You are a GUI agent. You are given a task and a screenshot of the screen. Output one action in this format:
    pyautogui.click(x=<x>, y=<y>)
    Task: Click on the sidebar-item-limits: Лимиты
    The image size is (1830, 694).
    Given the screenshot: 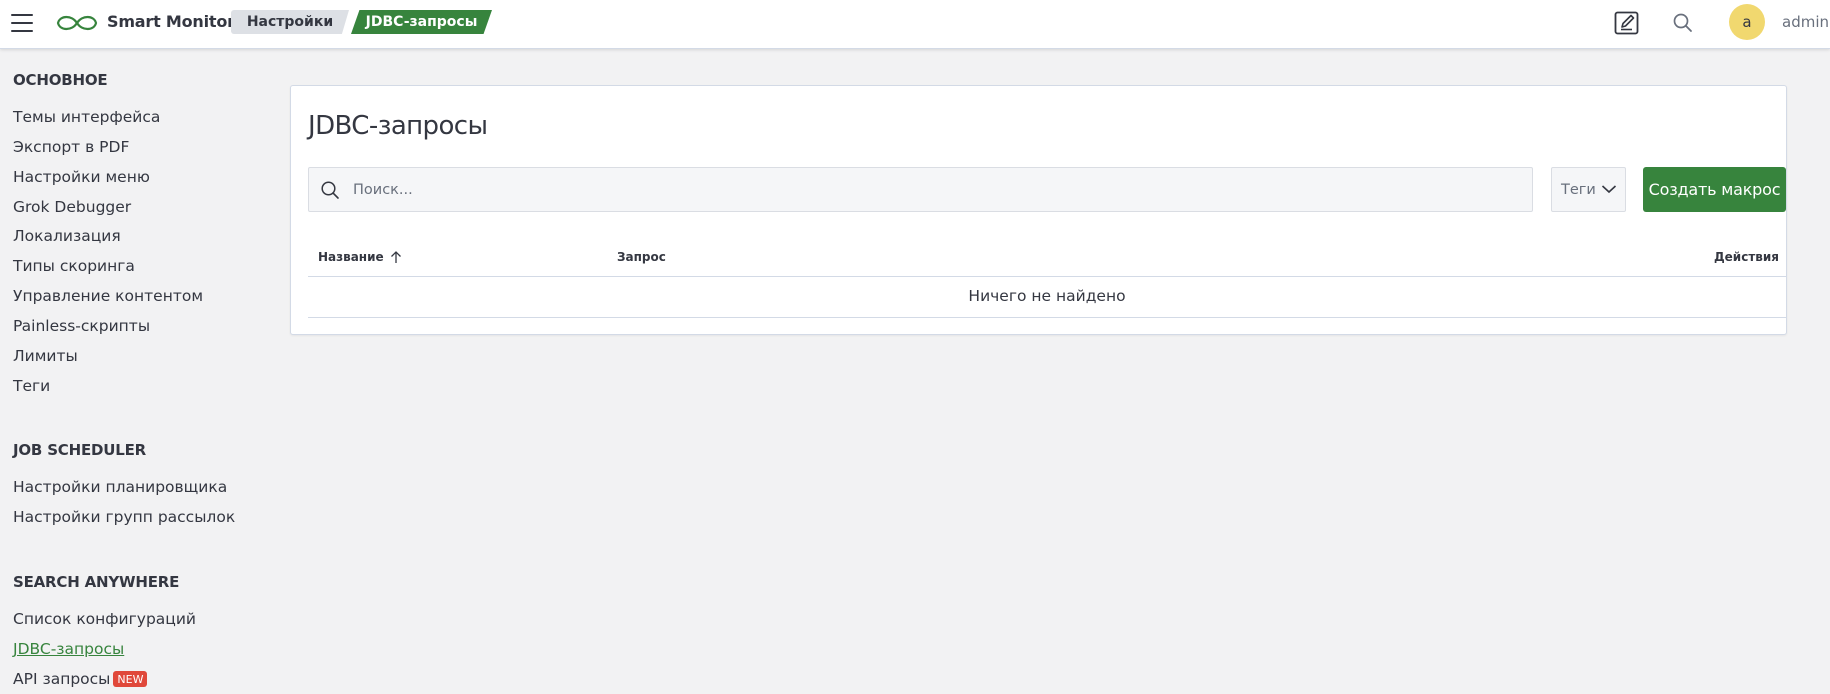 What is the action you would take?
    pyautogui.click(x=45, y=356)
    